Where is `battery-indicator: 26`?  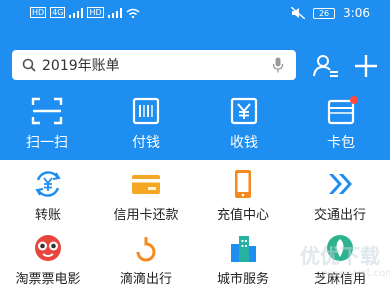
battery-indicator: 26 is located at coordinates (324, 13).